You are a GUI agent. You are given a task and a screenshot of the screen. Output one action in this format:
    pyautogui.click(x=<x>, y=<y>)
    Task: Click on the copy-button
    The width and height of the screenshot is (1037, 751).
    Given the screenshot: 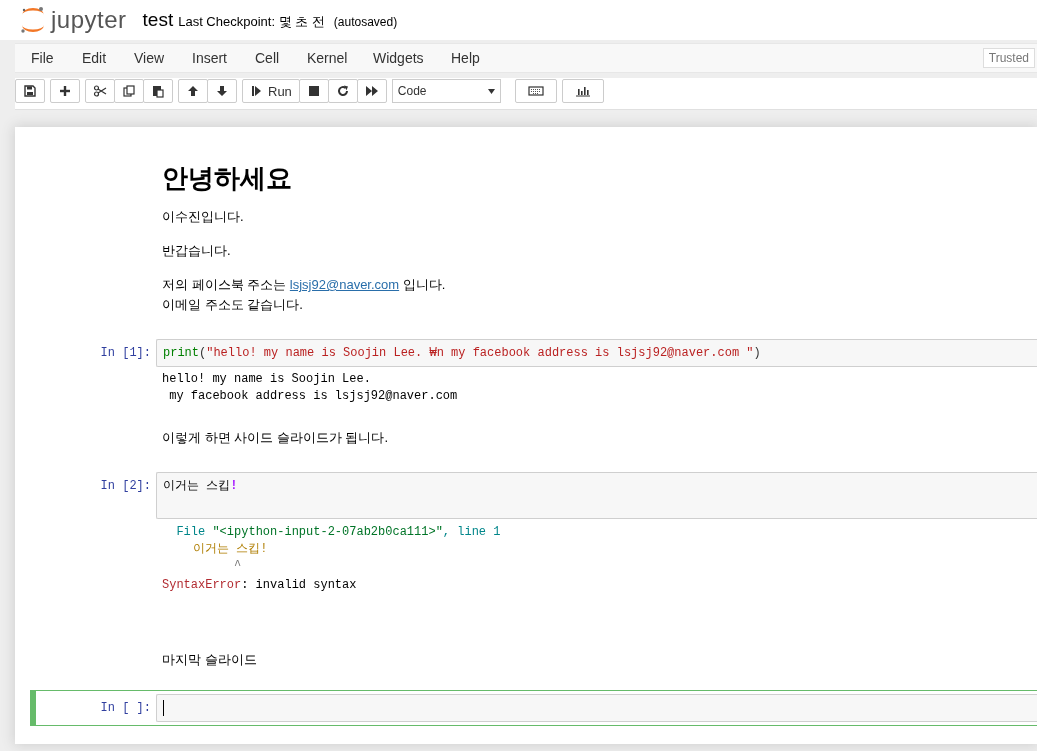 What is the action you would take?
    pyautogui.click(x=129, y=91)
    